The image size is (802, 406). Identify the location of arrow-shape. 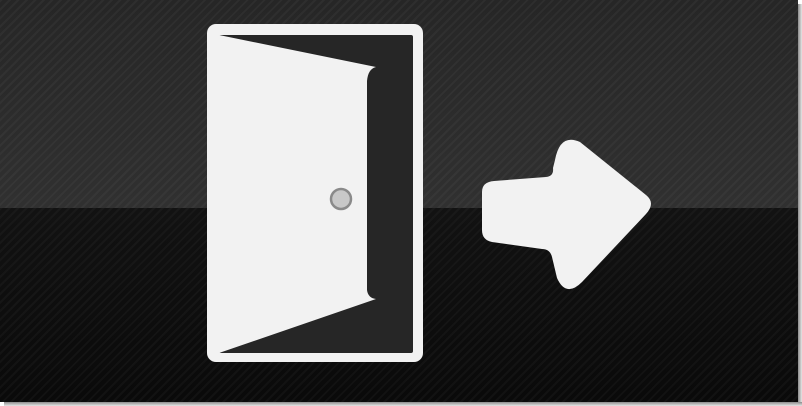
(566, 214).